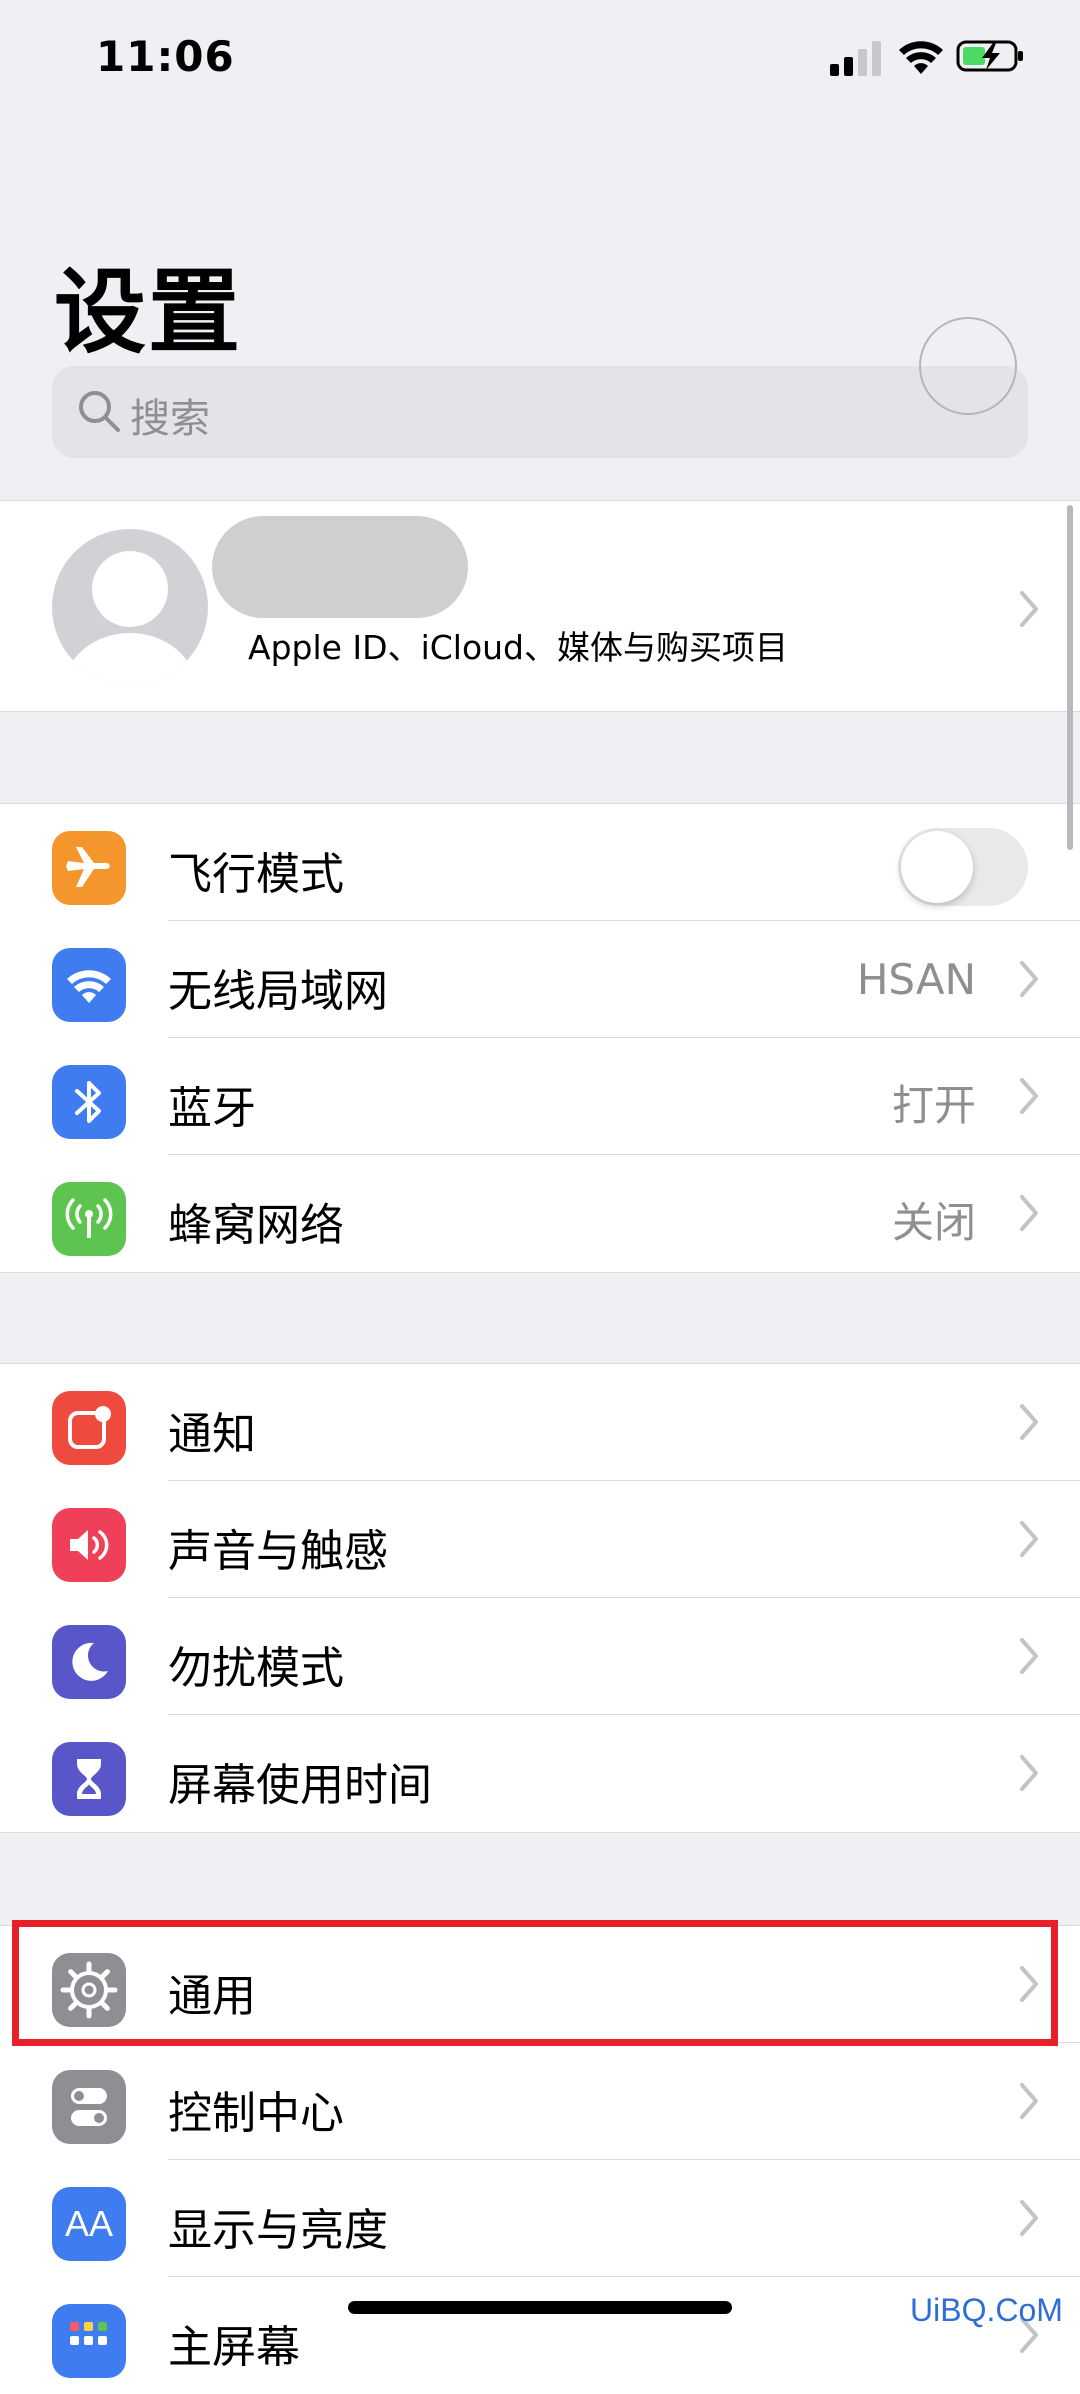 This screenshot has width=1080, height=2394. I want to click on control-center-icon, so click(89, 2107).